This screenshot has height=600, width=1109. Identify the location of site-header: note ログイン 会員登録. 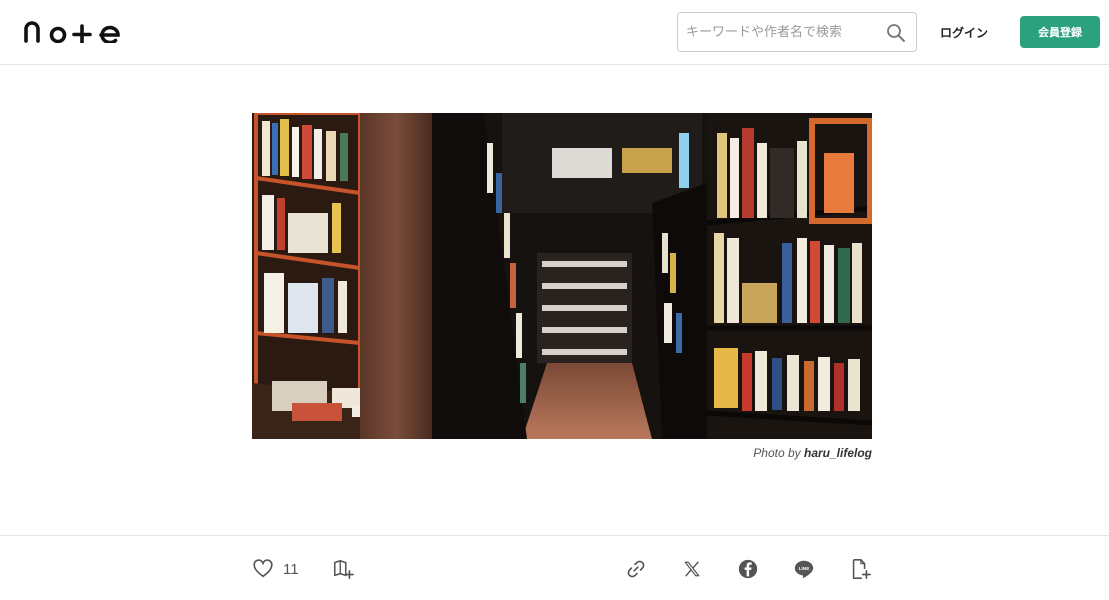
(554, 32).